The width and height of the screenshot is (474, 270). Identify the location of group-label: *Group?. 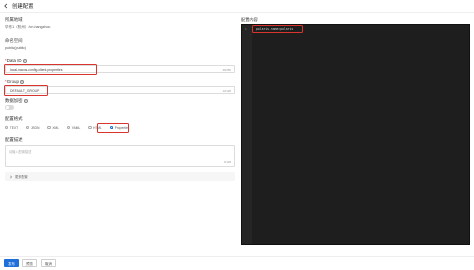
(14, 81).